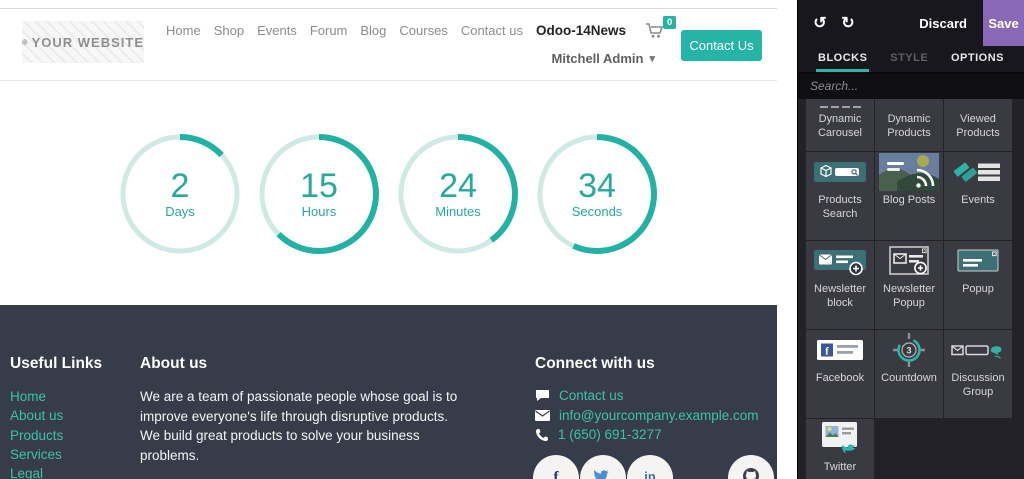 Image resolution: width=1024 pixels, height=479 pixels. What do you see at coordinates (1003, 23) in the screenshot?
I see `save-button: Save` at bounding box center [1003, 23].